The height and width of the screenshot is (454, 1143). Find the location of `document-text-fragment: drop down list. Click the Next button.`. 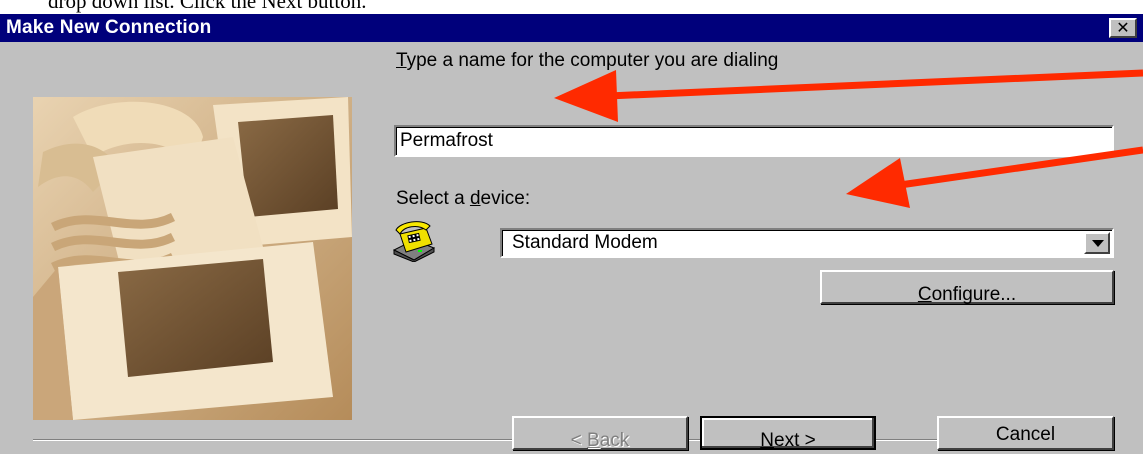

document-text-fragment: drop down list. Click the Next button. is located at coordinates (571, 7).